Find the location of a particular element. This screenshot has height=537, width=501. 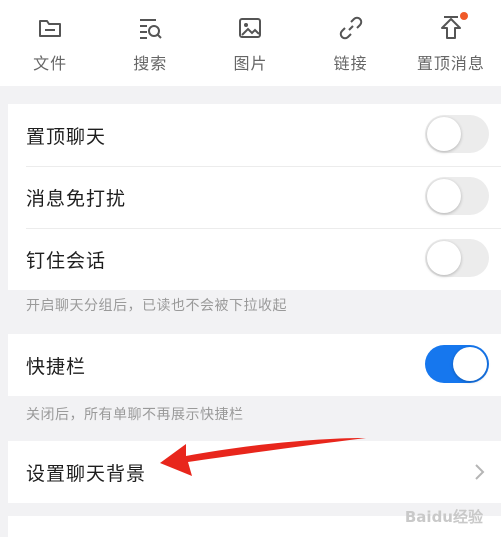

settings-group-background: 设置聊天背景 is located at coordinates (254, 472).